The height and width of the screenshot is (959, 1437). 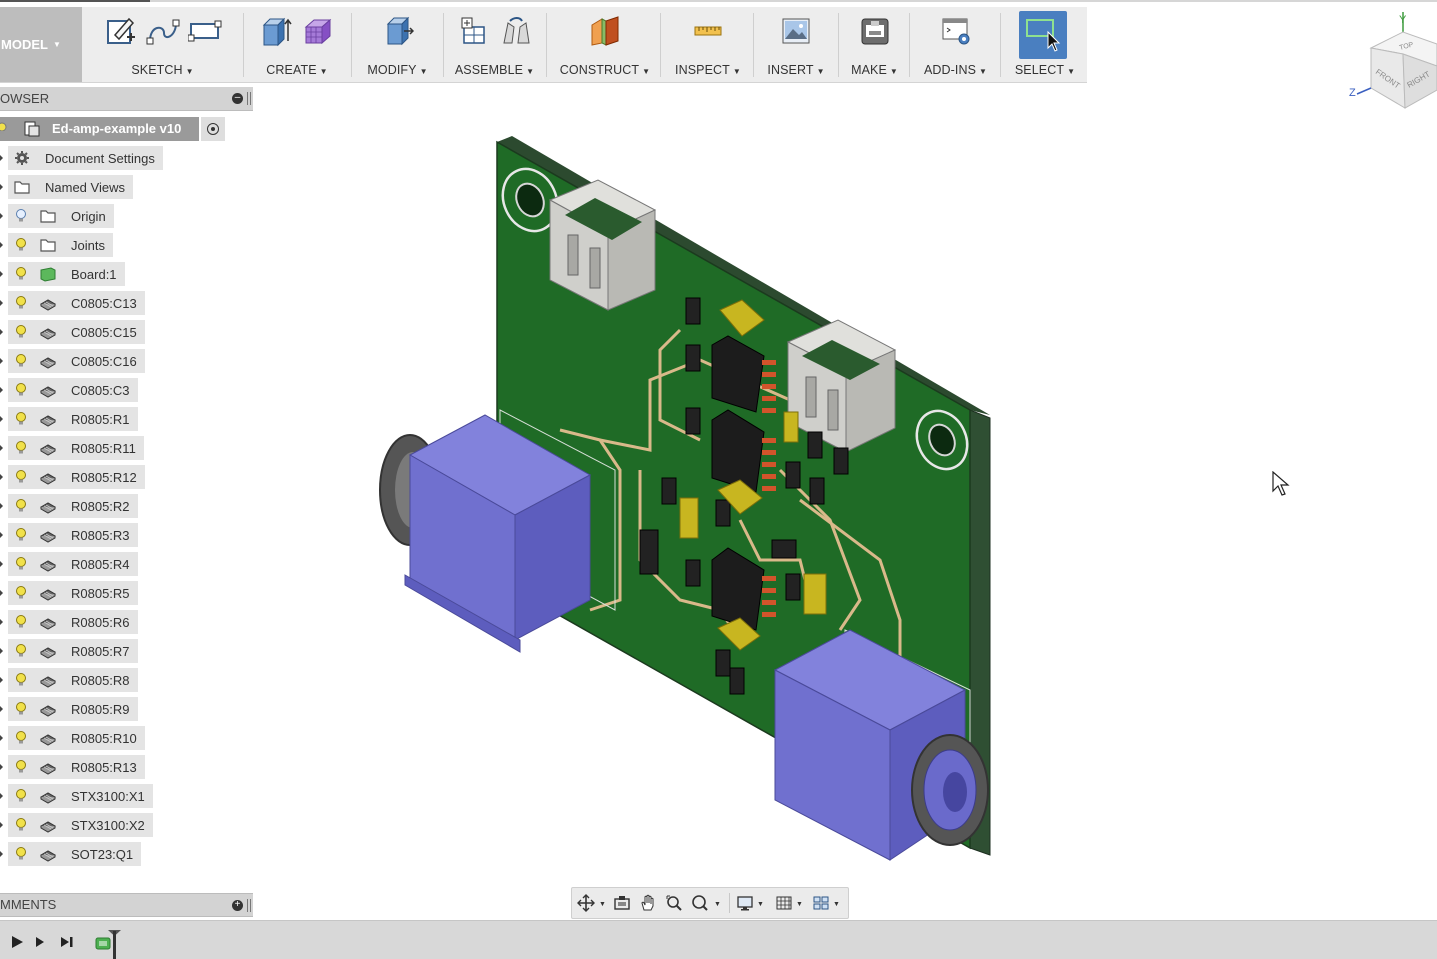 I want to click on timeline-marker, so click(x=114, y=945).